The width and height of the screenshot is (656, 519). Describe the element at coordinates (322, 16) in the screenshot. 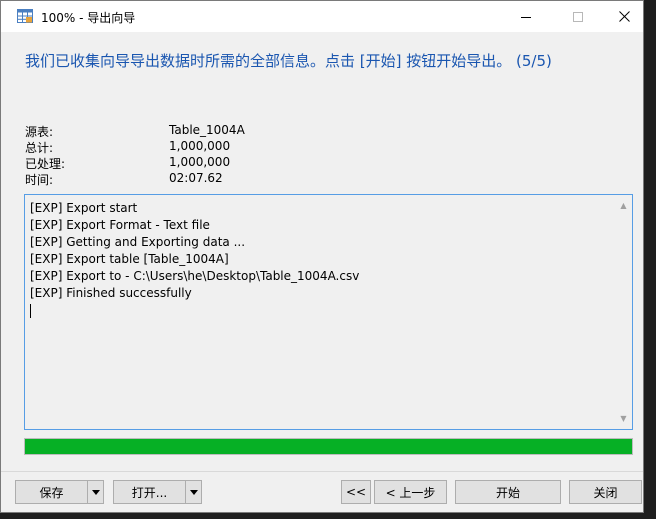

I see `title-bar: 100% - 导出向导` at that location.